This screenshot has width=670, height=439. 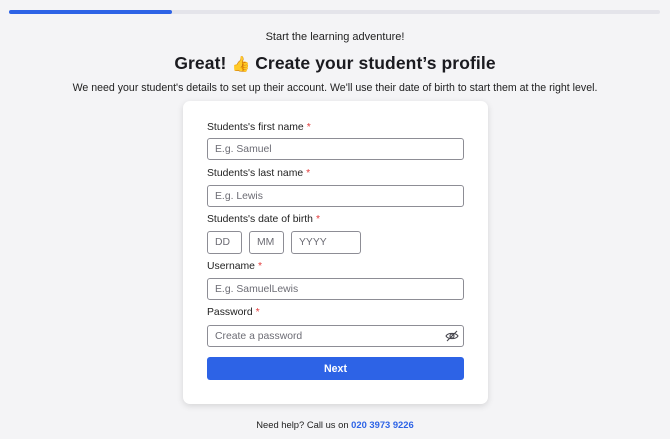 I want to click on password-label: Password *, so click(x=233, y=312).